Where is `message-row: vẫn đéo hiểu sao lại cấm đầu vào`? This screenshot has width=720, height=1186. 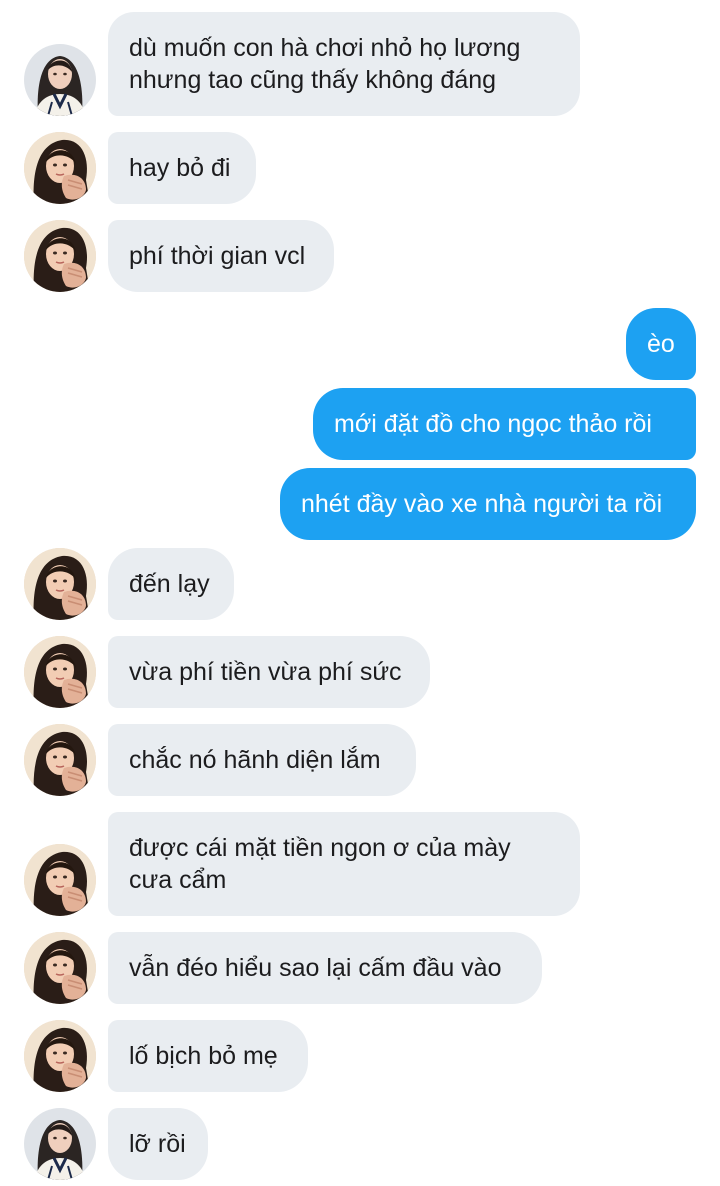
message-row: vẫn đéo hiểu sao lại cấm đầu vào is located at coordinates (360, 968).